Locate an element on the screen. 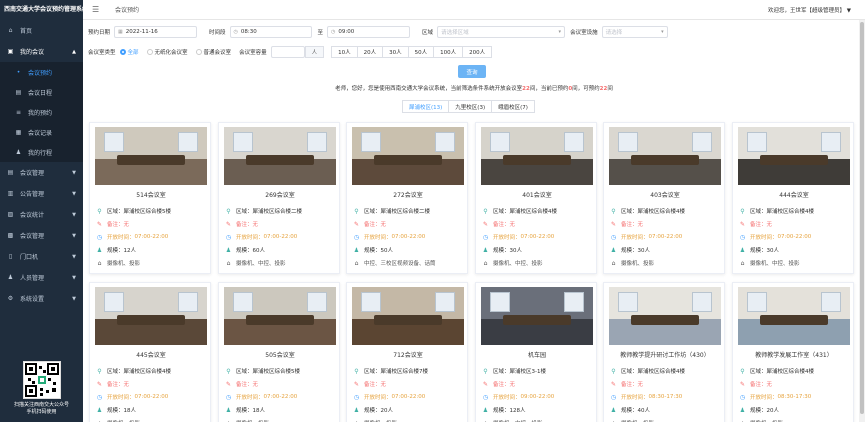 The image size is (865, 422). sidebar-item-door: ▯ 门口机 ▼ is located at coordinates (41, 256).